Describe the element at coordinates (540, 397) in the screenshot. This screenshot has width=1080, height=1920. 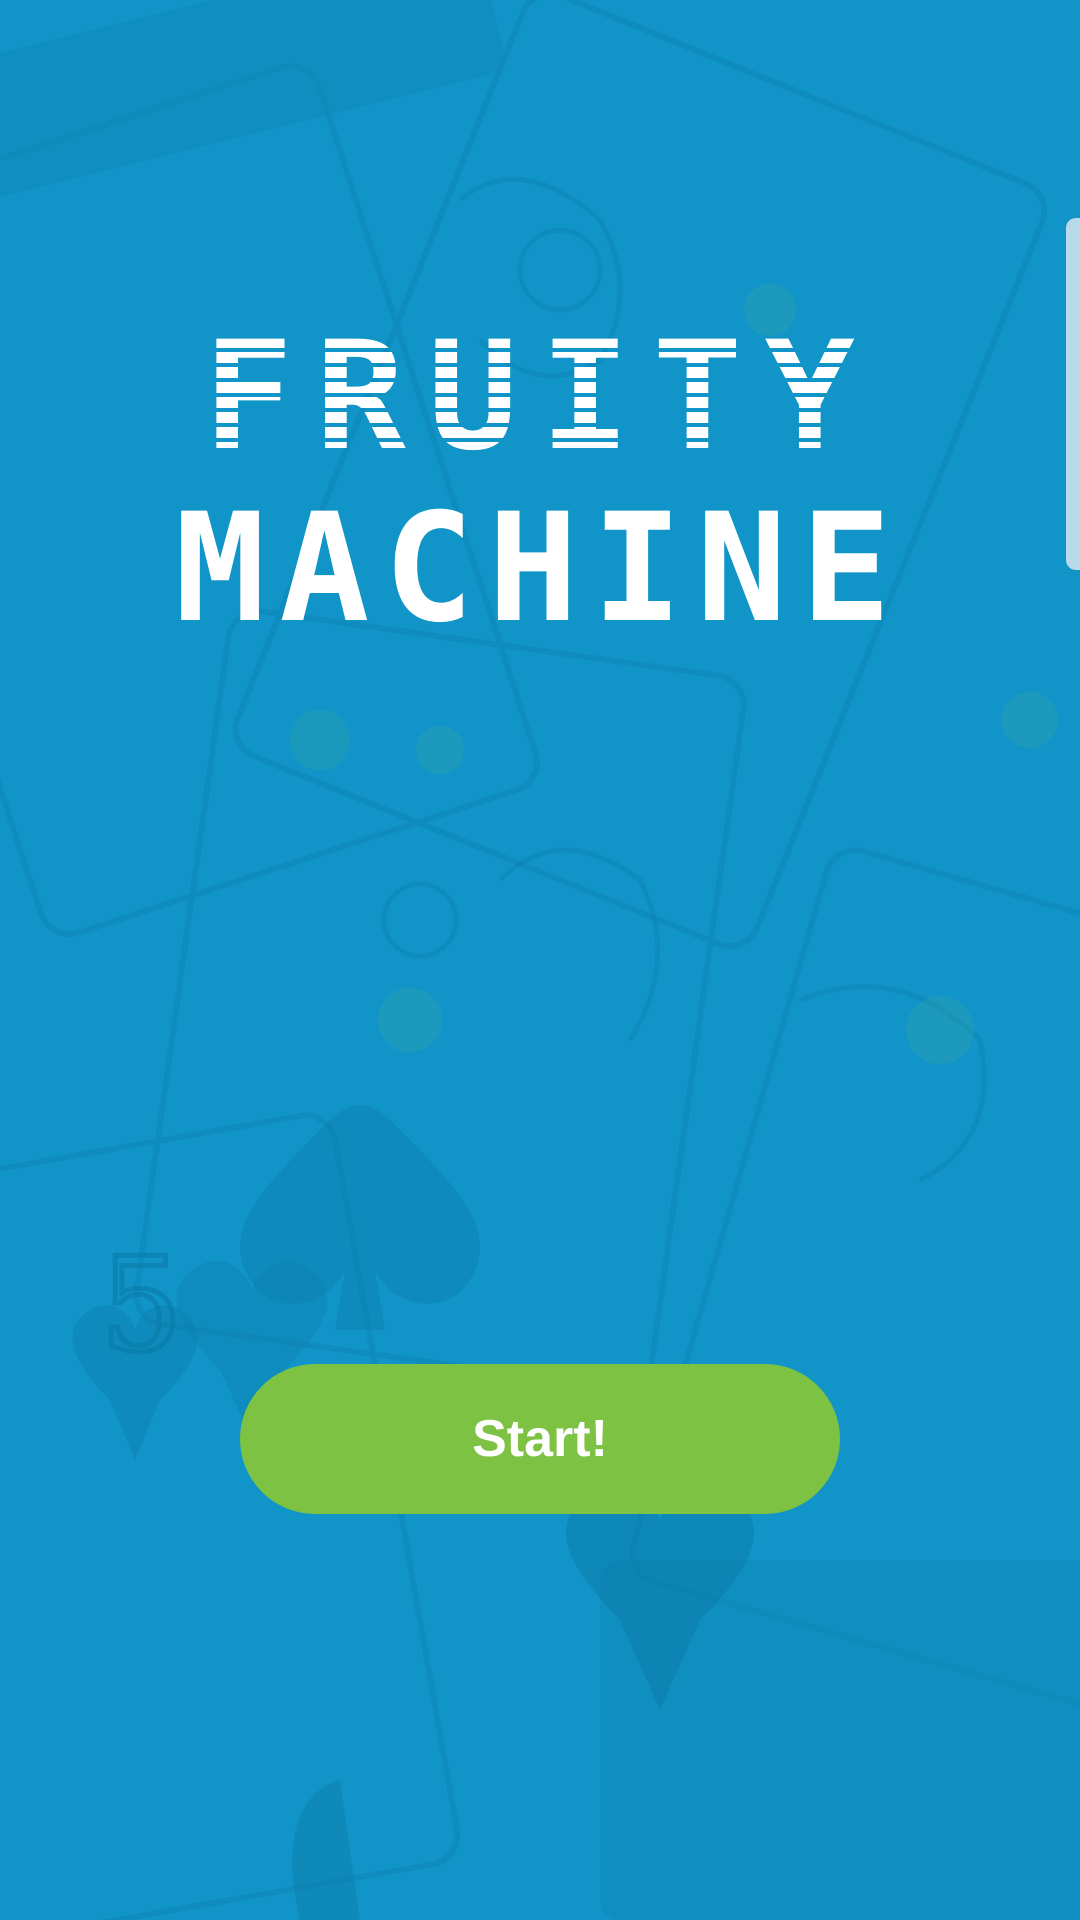
I see `title-line-fruity: FRUITY` at that location.